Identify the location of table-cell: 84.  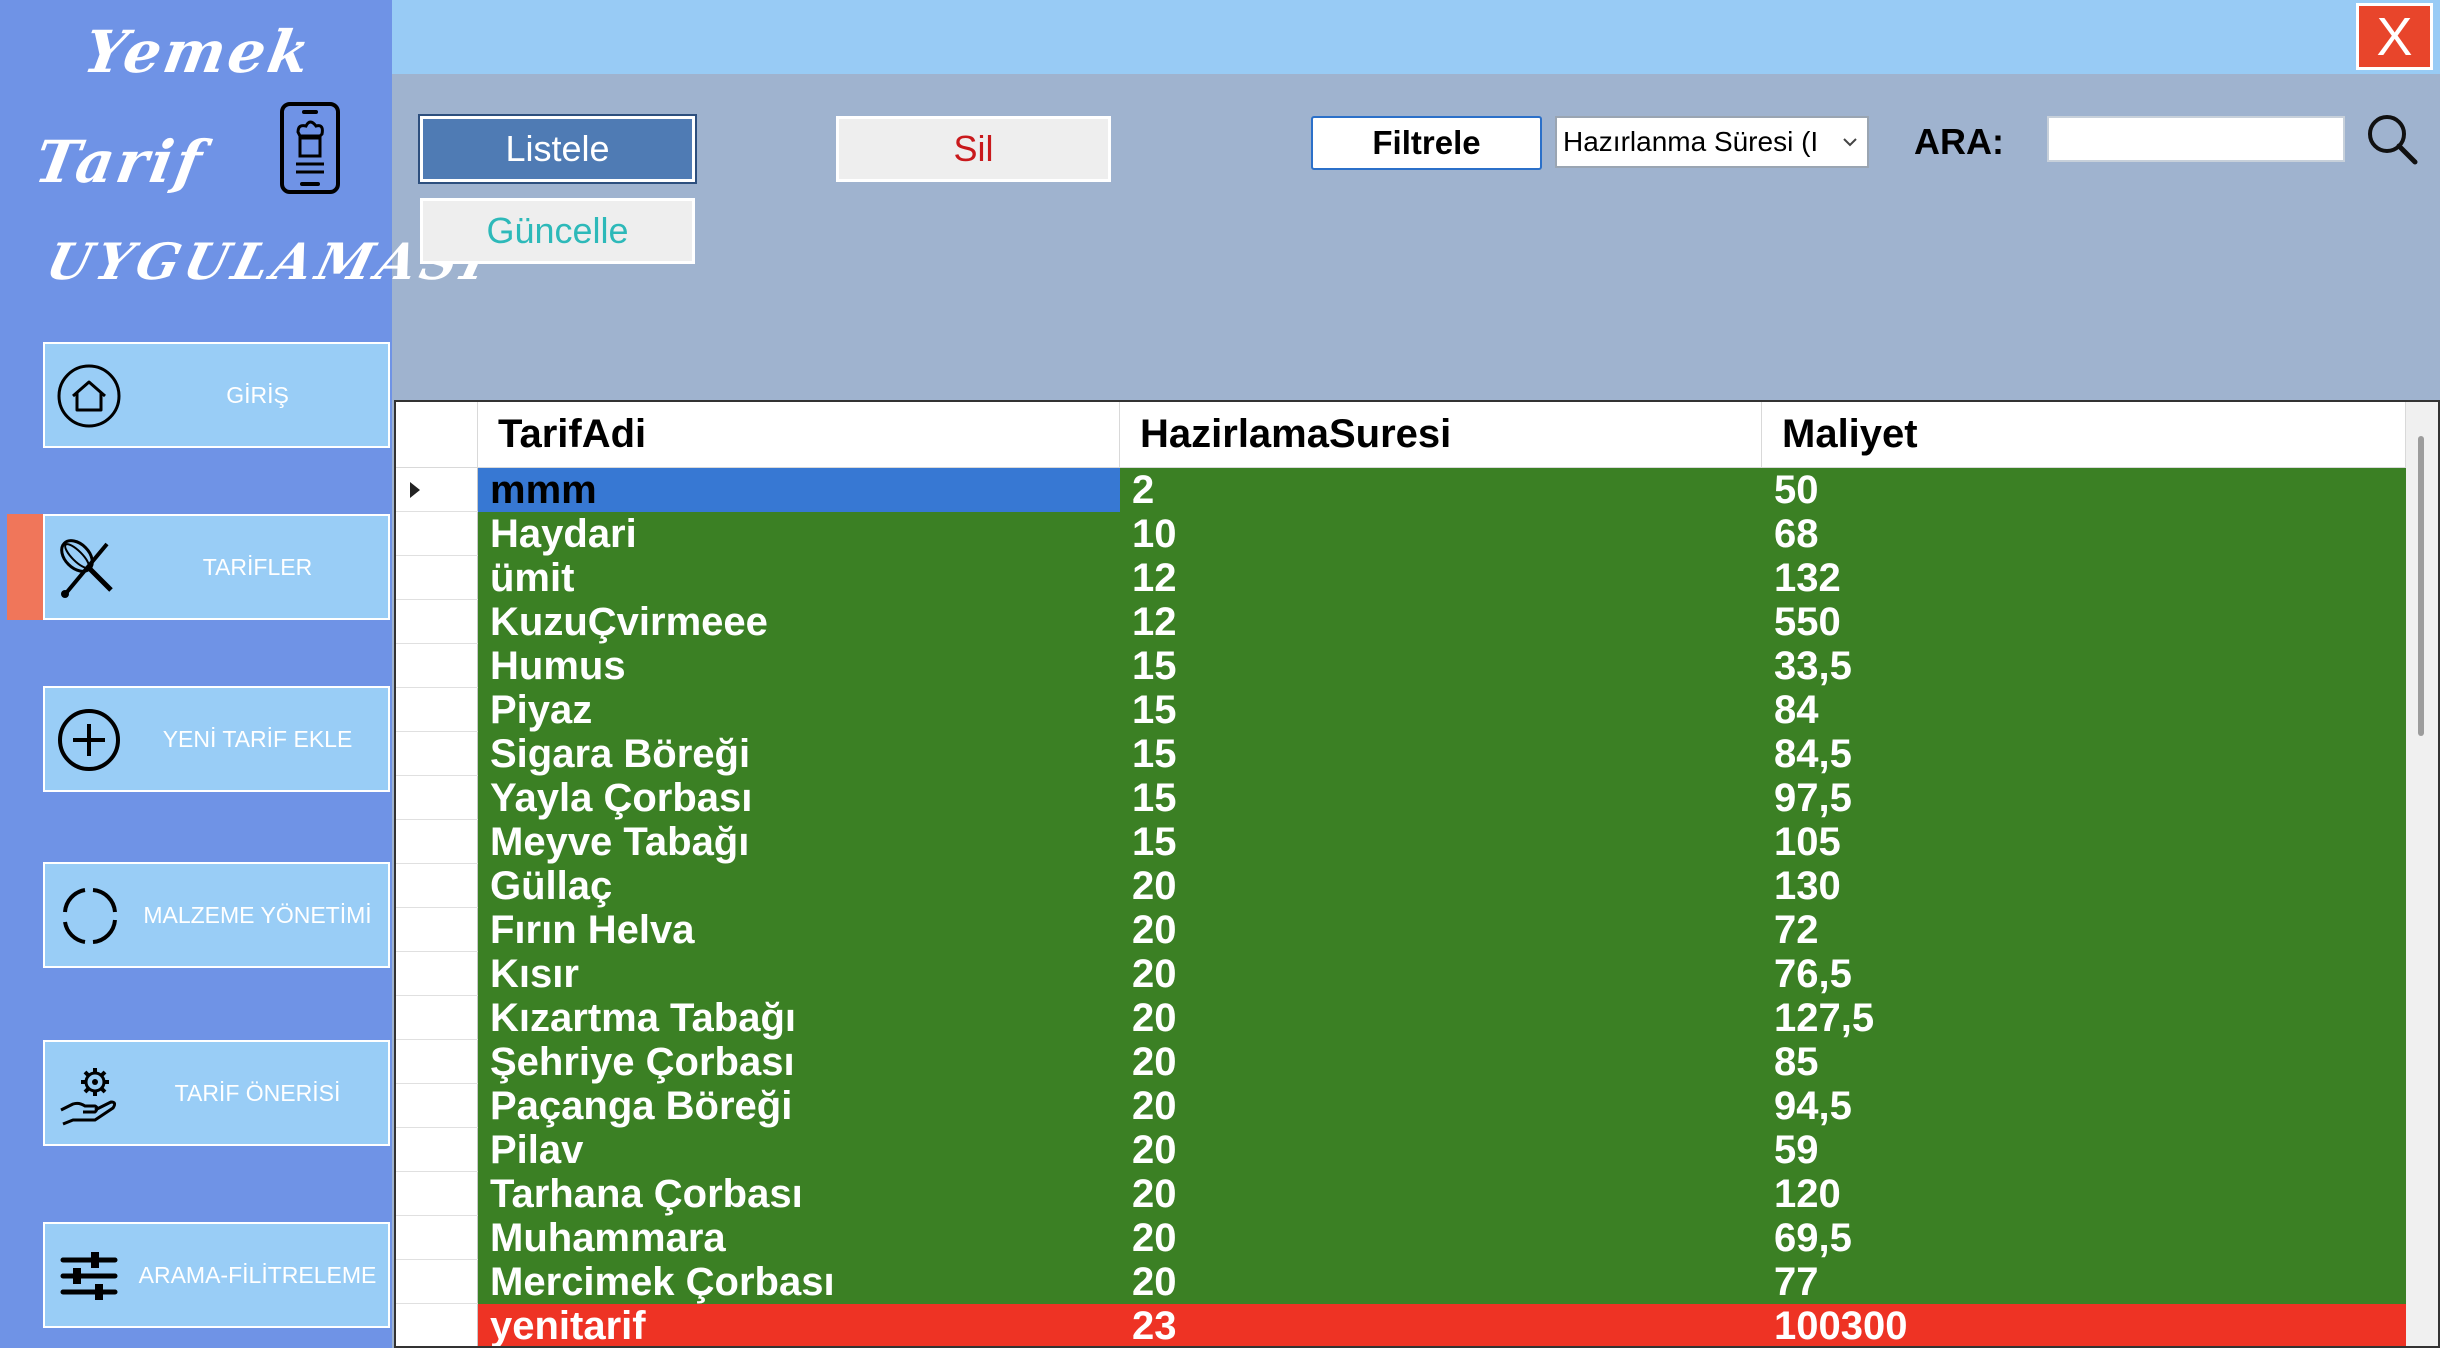
(2084, 710).